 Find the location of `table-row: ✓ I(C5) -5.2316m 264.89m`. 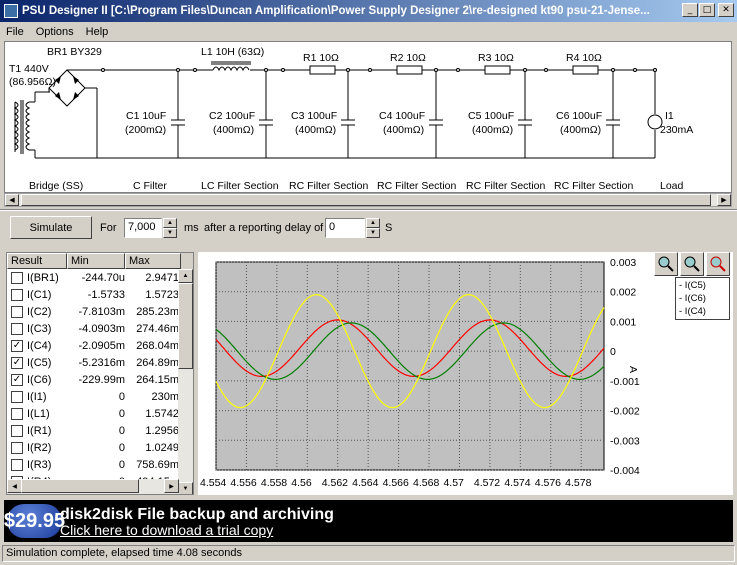

table-row: ✓ I(C5) -5.2316m 264.89m is located at coordinates (100, 362).